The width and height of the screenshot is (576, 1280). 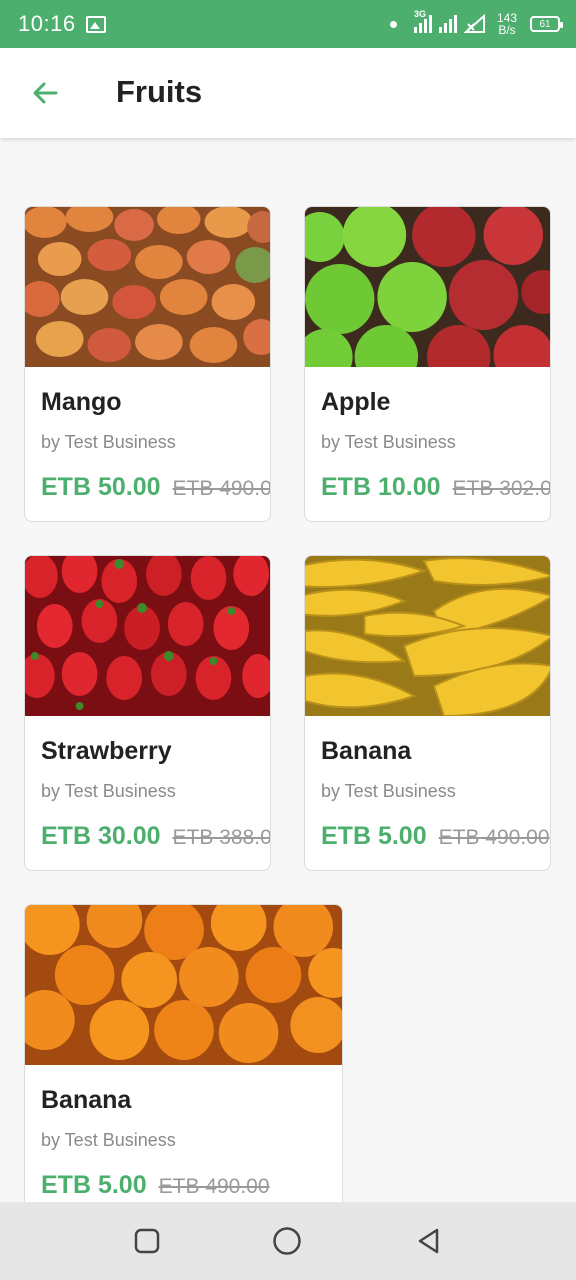 I want to click on signal-strength-icon, so click(x=447, y=24).